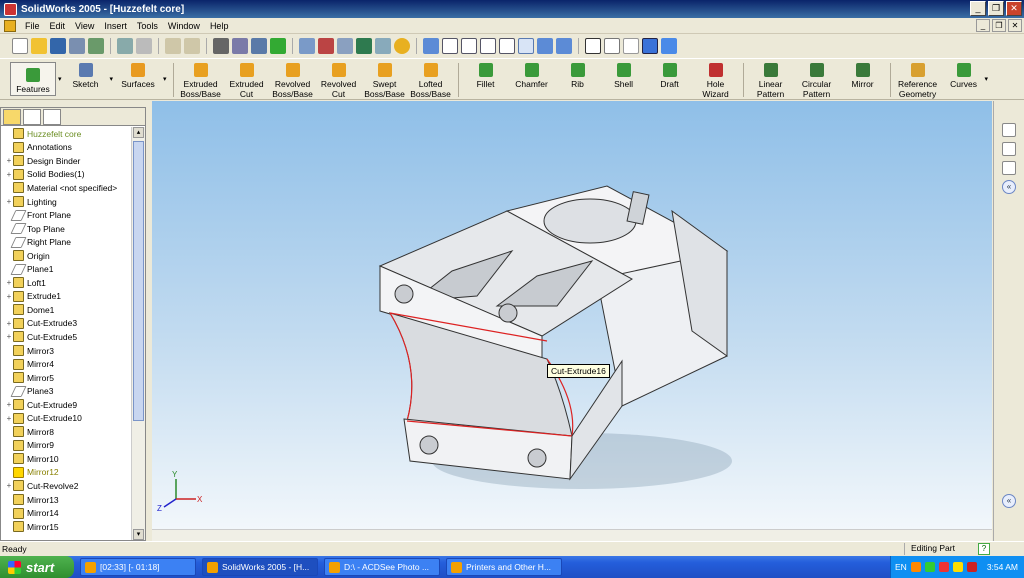 This screenshot has height=578, width=1024. I want to click on make-drawing-icon, so click(77, 46).